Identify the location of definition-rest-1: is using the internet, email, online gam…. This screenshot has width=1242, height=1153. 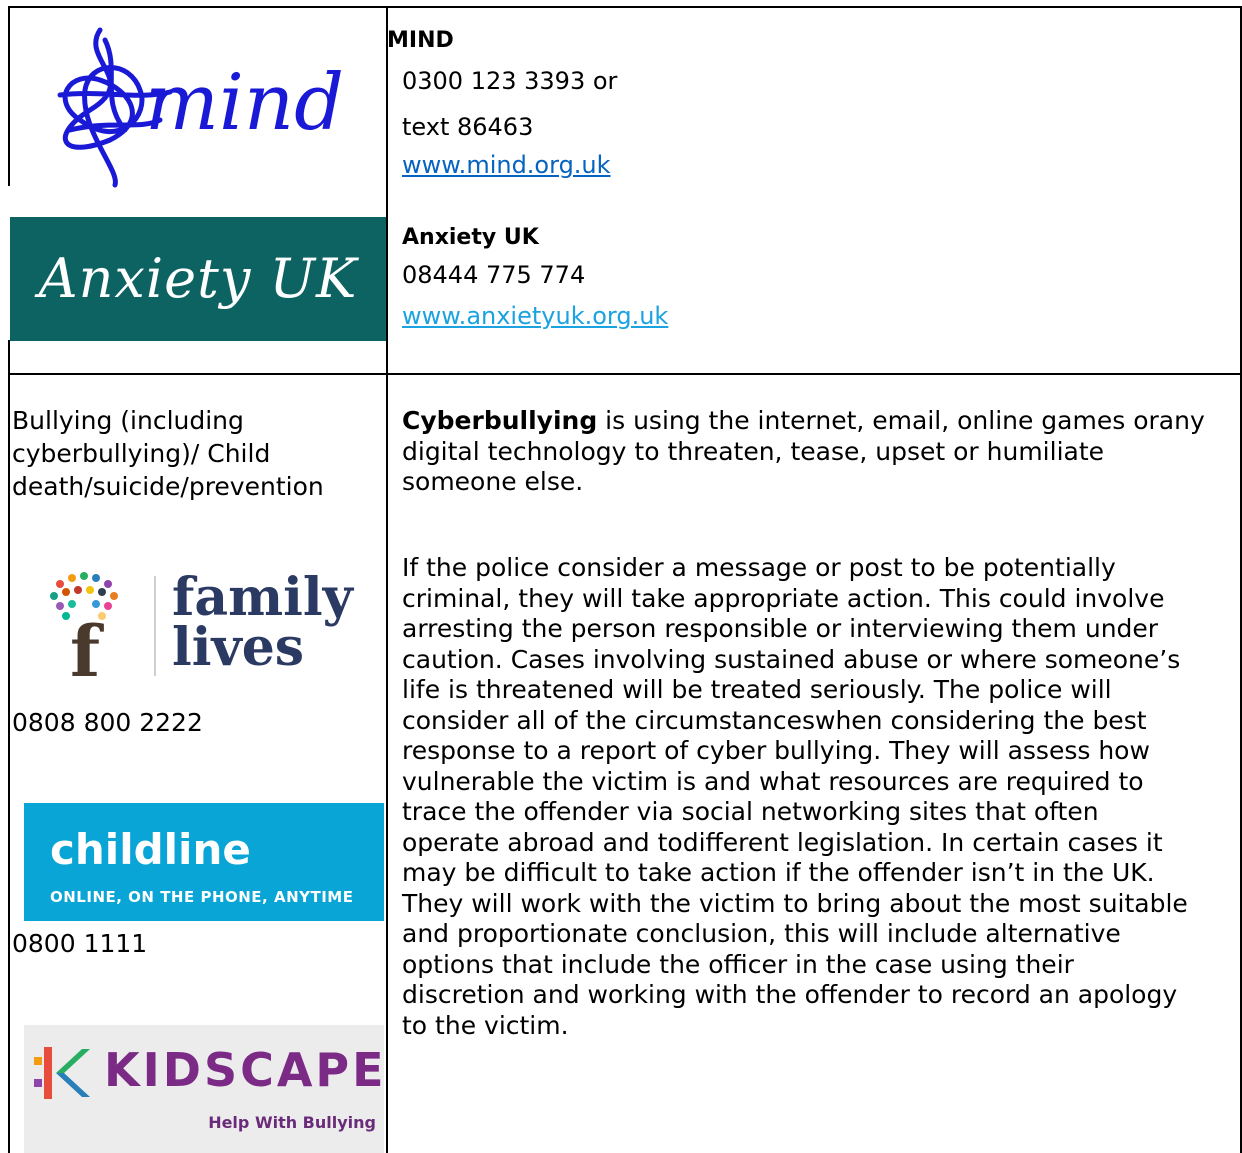
(901, 420).